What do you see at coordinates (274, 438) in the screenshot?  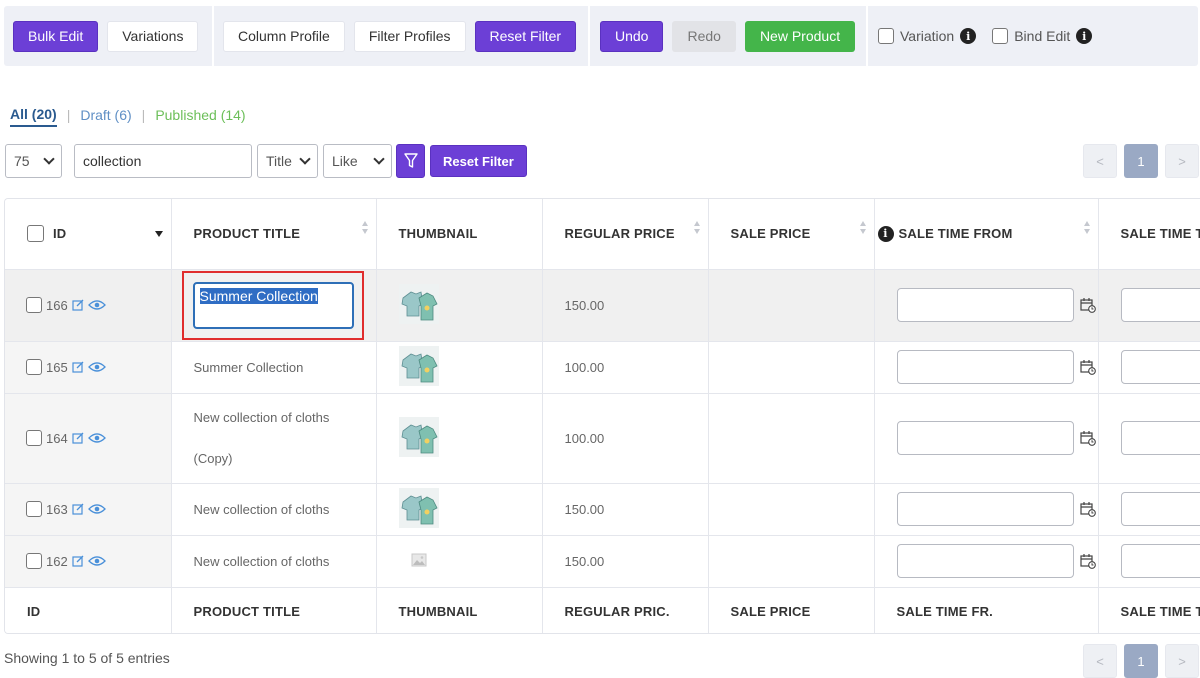 I see `title-cell: New collection of cloths (Copy)` at bounding box center [274, 438].